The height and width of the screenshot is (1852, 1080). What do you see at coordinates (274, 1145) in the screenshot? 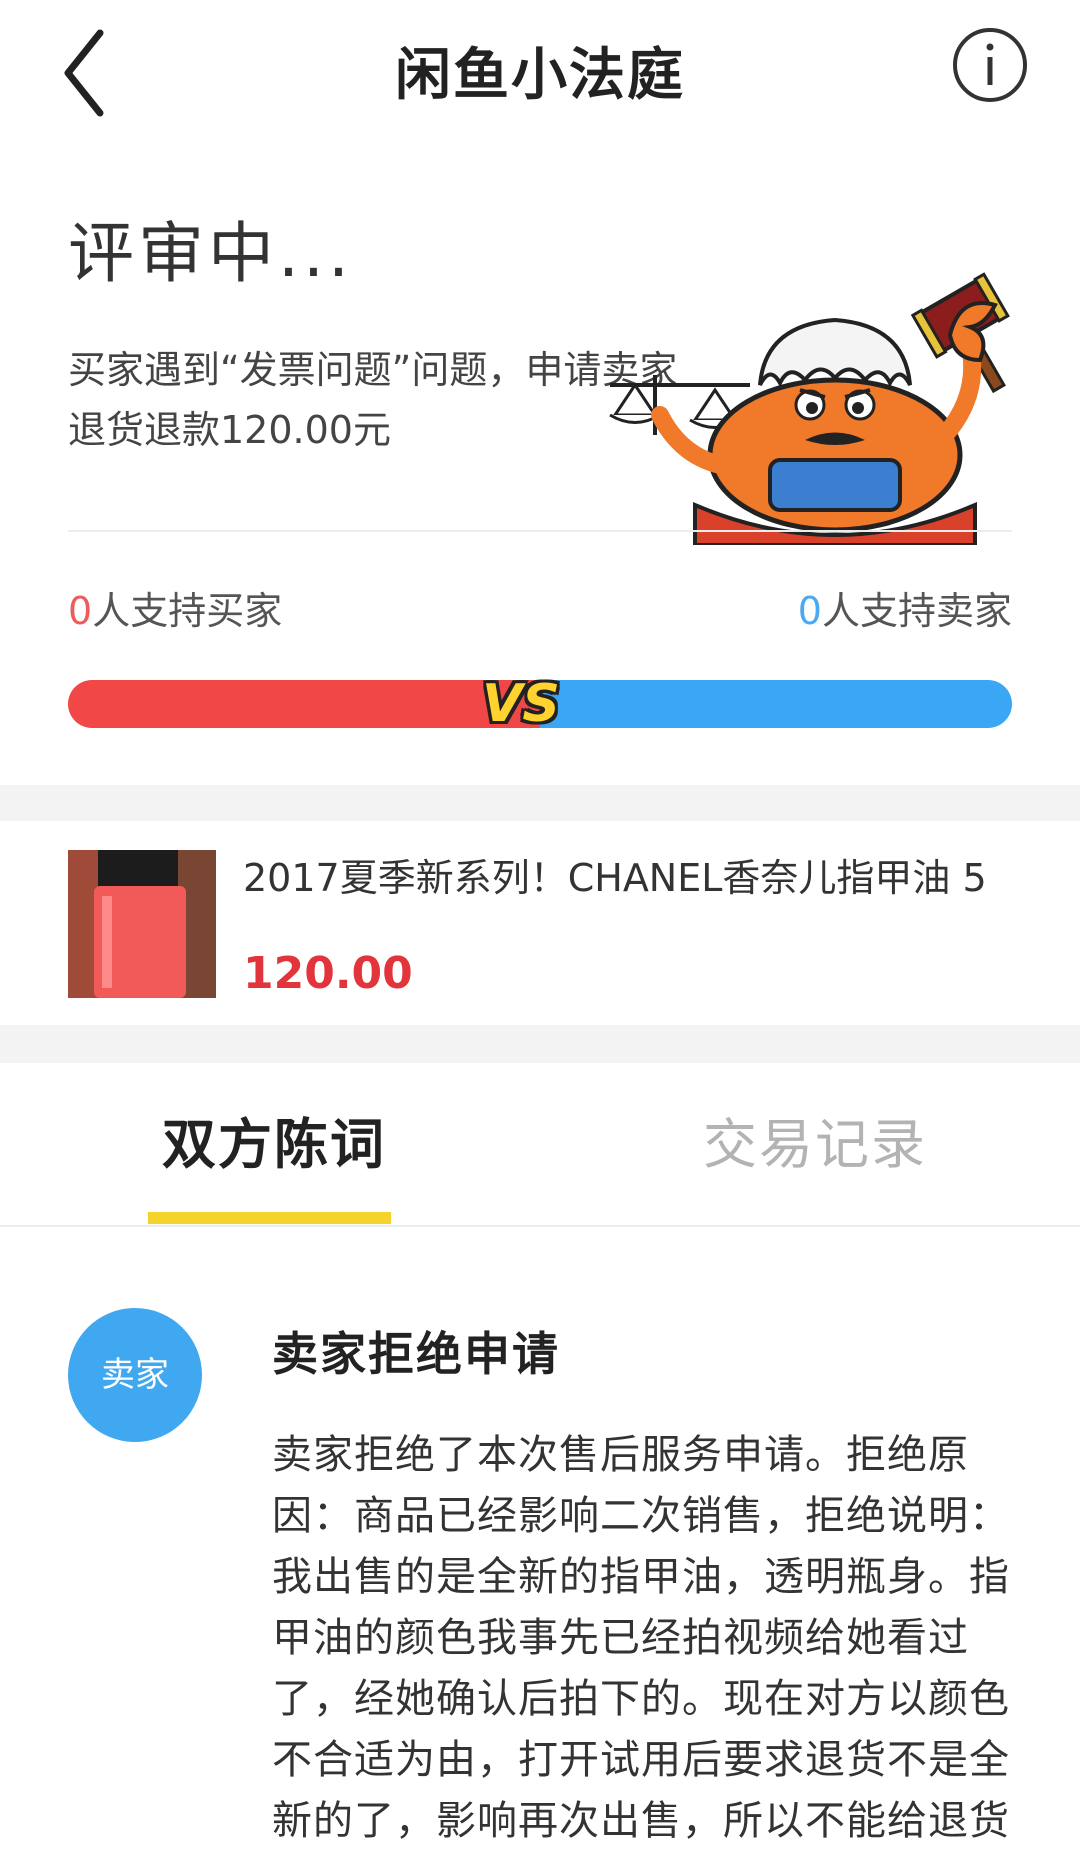
I see `tab-statements: 双方陈词` at bounding box center [274, 1145].